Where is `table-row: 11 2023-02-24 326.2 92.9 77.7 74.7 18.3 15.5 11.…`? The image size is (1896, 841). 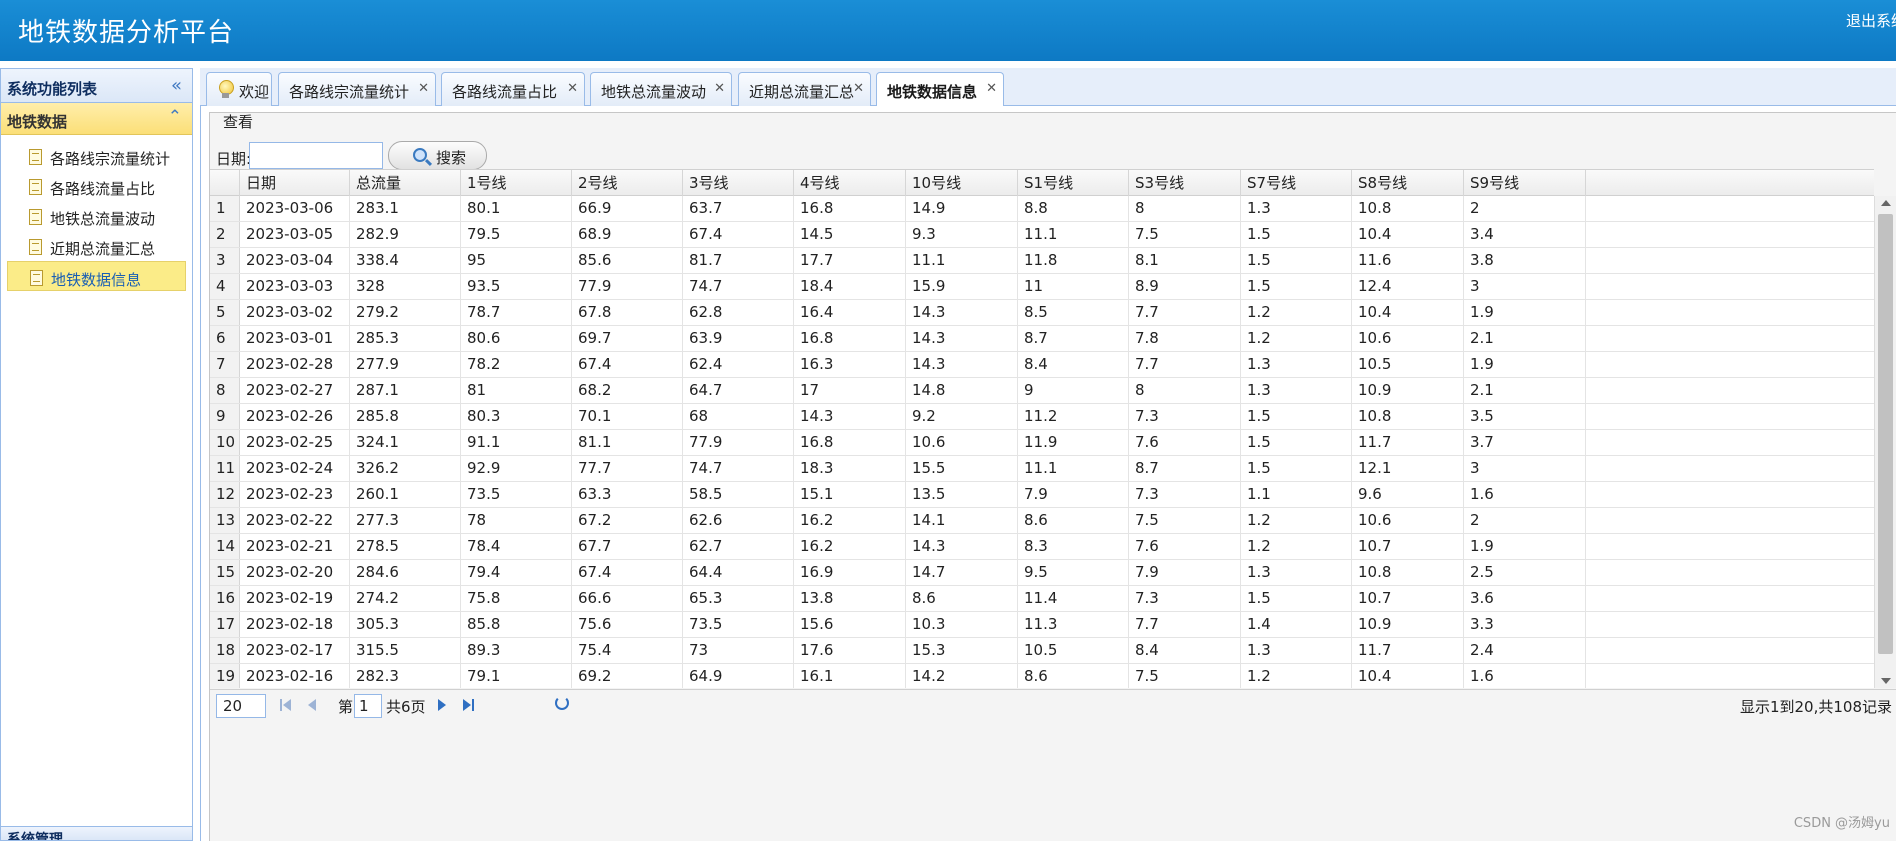
table-row: 11 2023-02-24 326.2 92.9 77.7 74.7 18.3 15.5 11.… is located at coordinates (1042, 469).